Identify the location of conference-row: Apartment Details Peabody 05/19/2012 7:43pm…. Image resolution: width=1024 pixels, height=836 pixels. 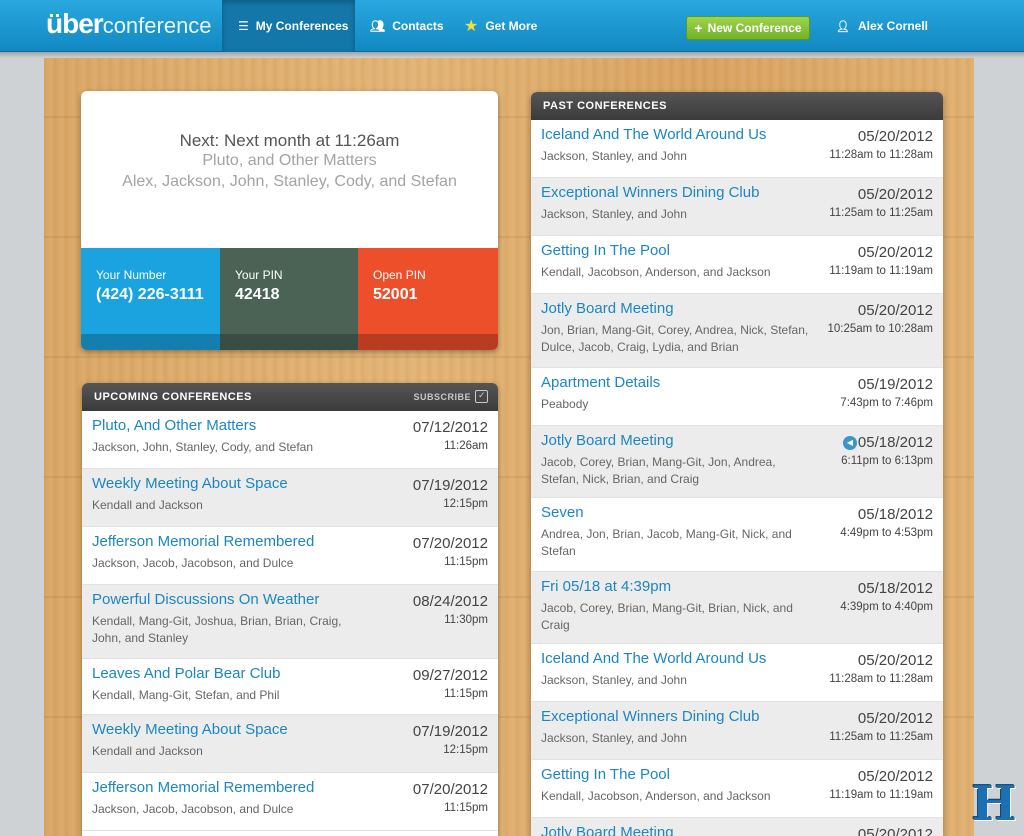
(737, 397).